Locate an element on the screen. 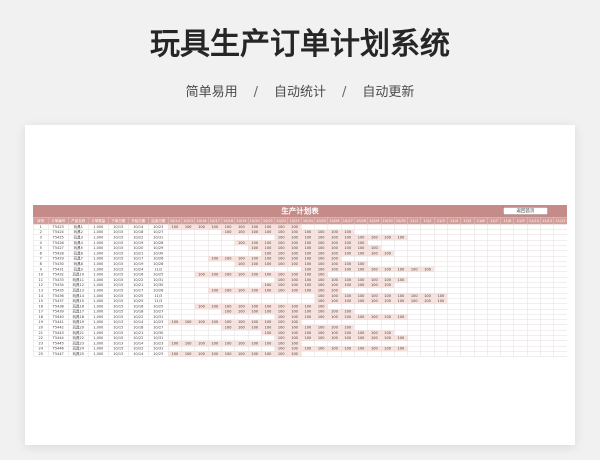 The width and height of the screenshot is (600, 460). home-button: 返回首页 is located at coordinates (525, 211).